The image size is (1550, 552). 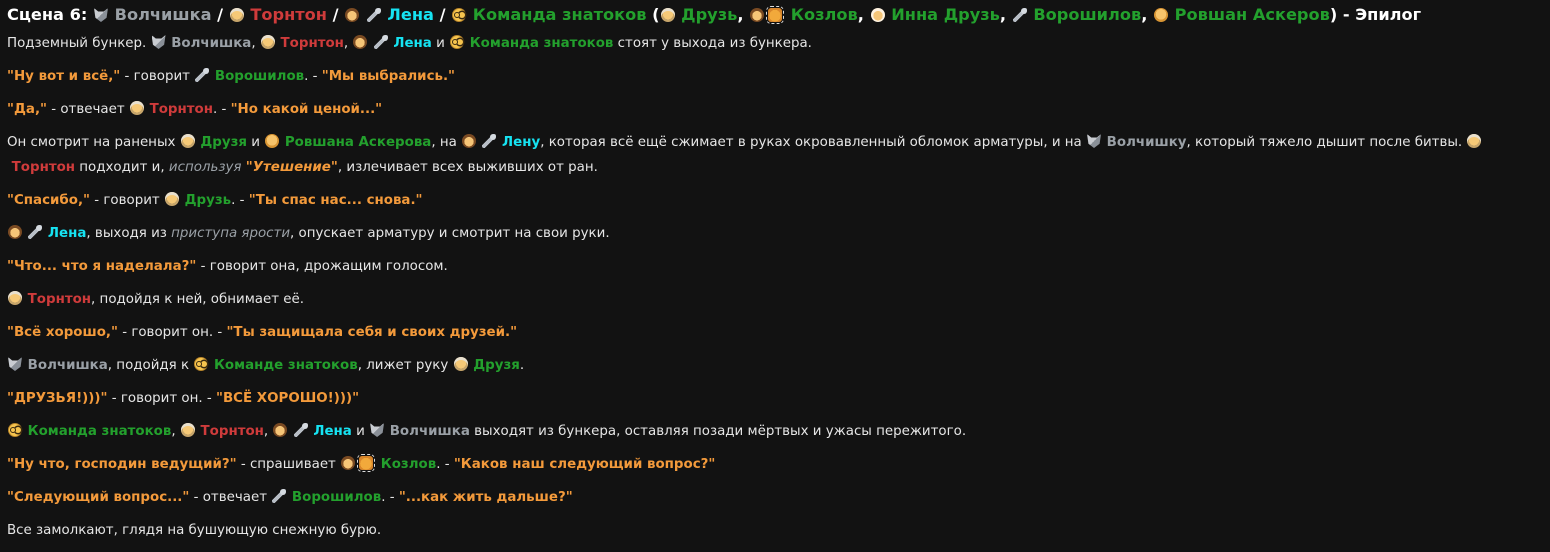 What do you see at coordinates (877, 15) in the screenshot?
I see `old-woman-face-icon` at bounding box center [877, 15].